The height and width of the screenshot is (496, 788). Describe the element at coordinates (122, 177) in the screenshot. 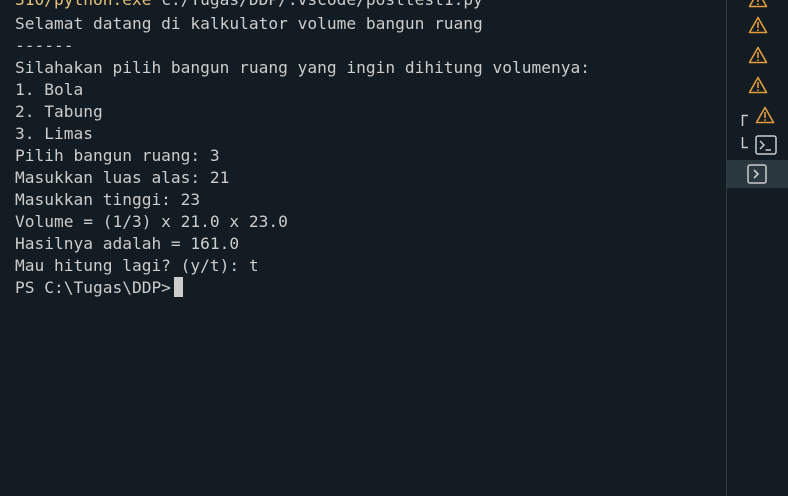

I see `terminal-line: Masukkan luas alas: 21` at that location.